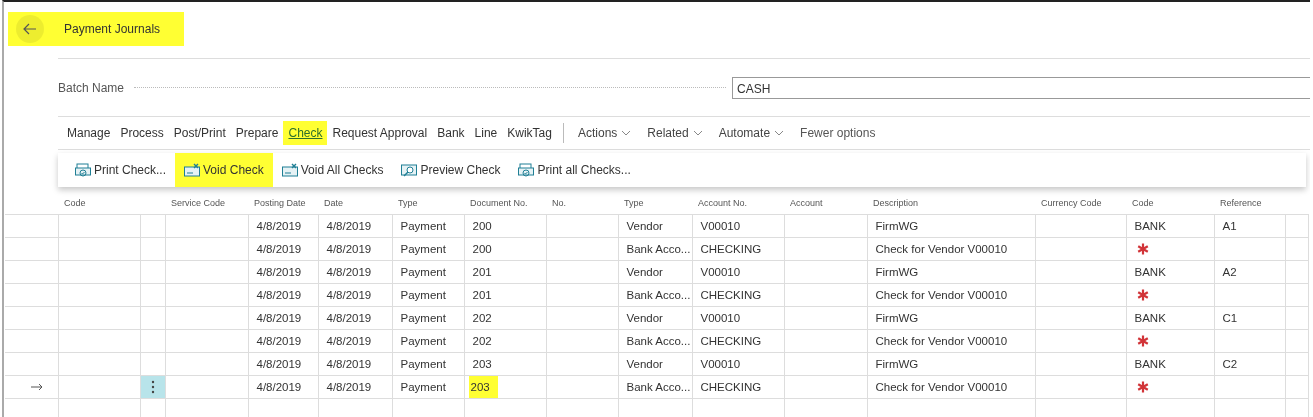 Image resolution: width=1313 pixels, height=417 pixels. Describe the element at coordinates (1230, 364) in the screenshot. I see `table-cell-text: C2` at that location.